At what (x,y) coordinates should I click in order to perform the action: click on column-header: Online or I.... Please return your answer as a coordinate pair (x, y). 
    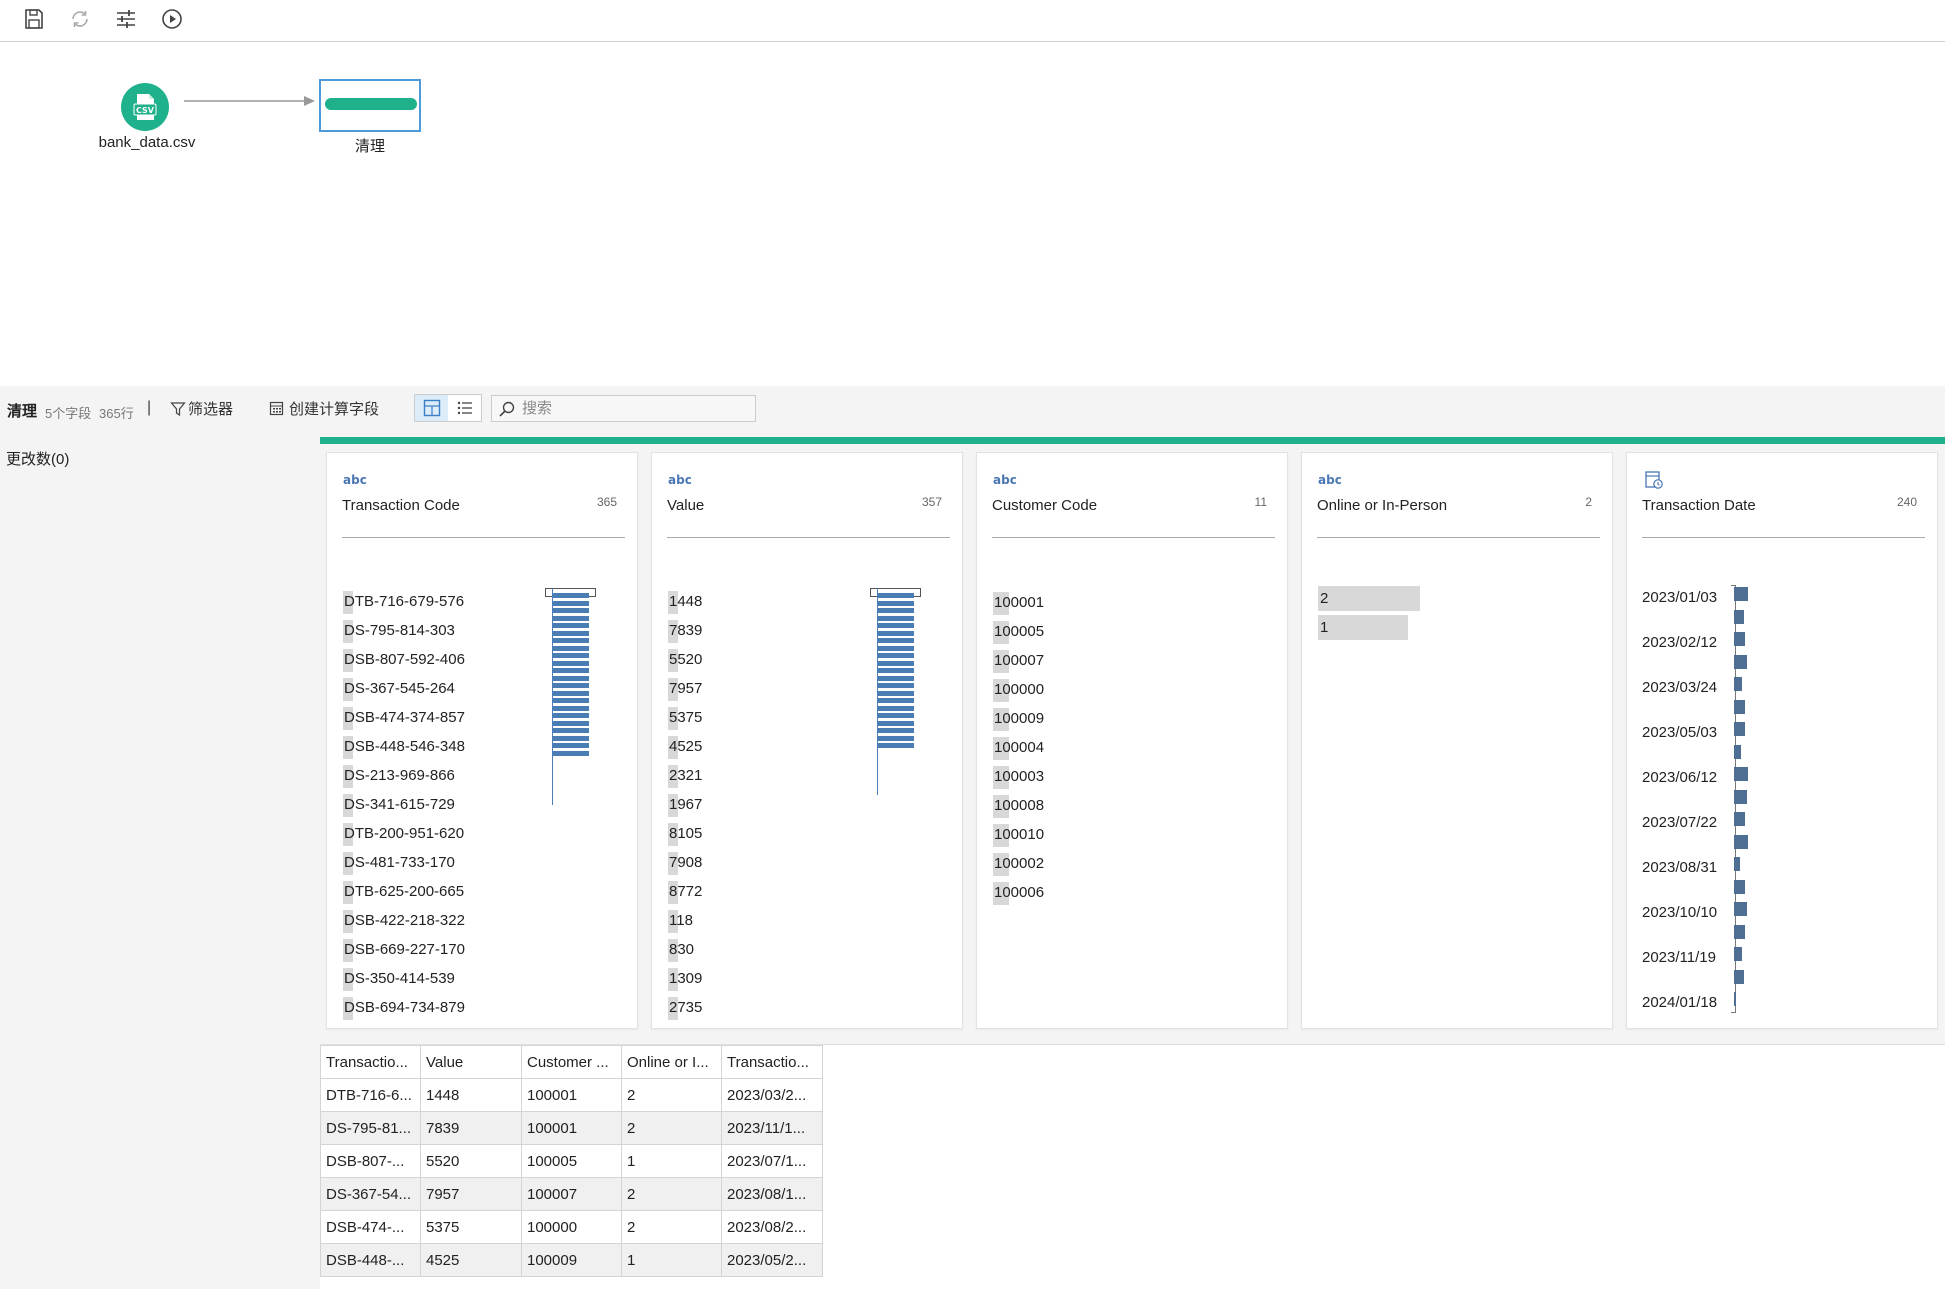
    Looking at the image, I should click on (671, 1062).